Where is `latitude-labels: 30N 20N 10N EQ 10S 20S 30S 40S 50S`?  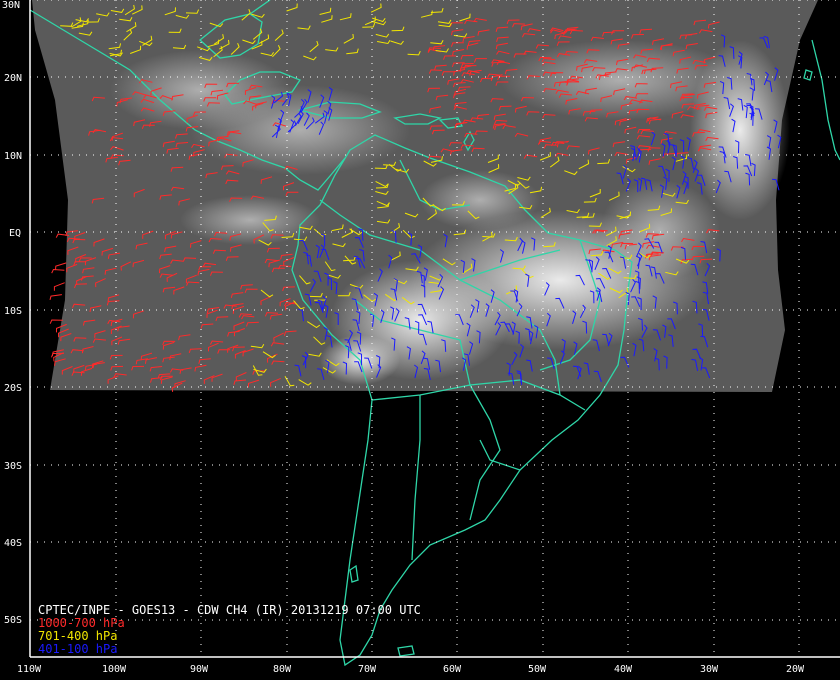 latitude-labels: 30N 20N 10N EQ 10S 20S 30S 40S 50S is located at coordinates (12, 313).